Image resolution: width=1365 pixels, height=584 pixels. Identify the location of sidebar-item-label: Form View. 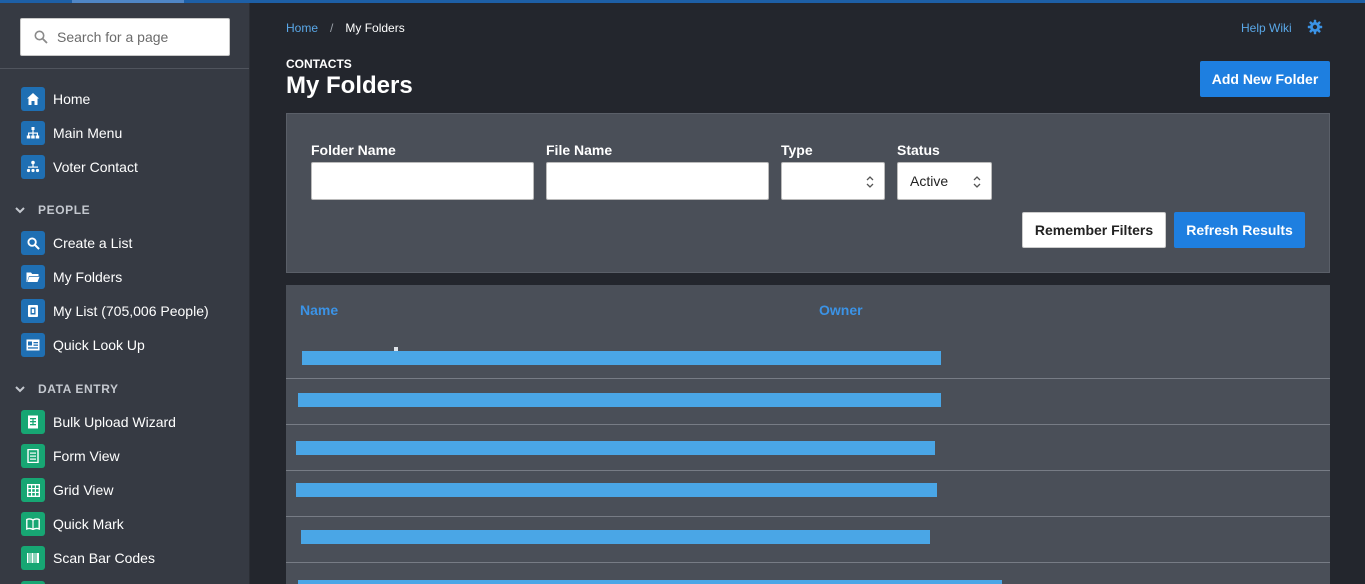
(86, 456).